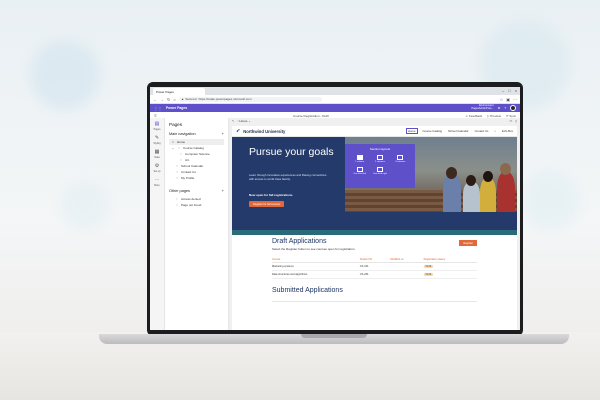 This screenshot has width=600, height=400. What do you see at coordinates (196, 191) in the screenshot?
I see `other-pages-header: Other pages +` at bounding box center [196, 191].